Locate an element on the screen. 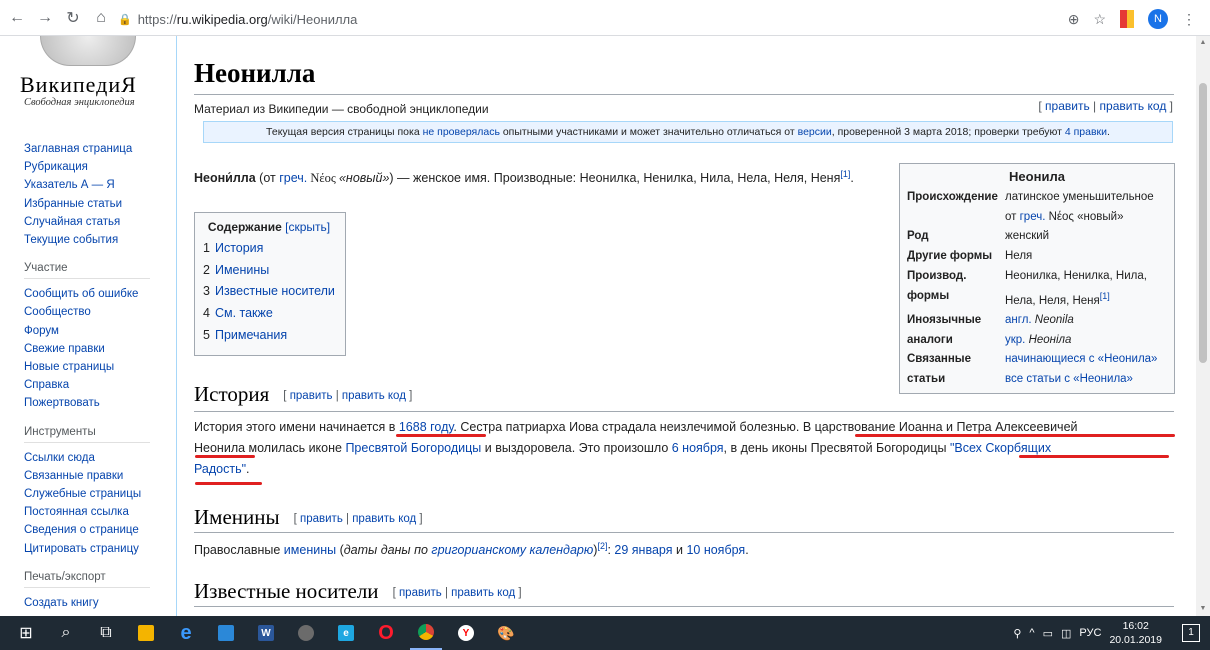 This screenshot has height=650, width=1210. year-1688-link: 1688 году is located at coordinates (426, 427).